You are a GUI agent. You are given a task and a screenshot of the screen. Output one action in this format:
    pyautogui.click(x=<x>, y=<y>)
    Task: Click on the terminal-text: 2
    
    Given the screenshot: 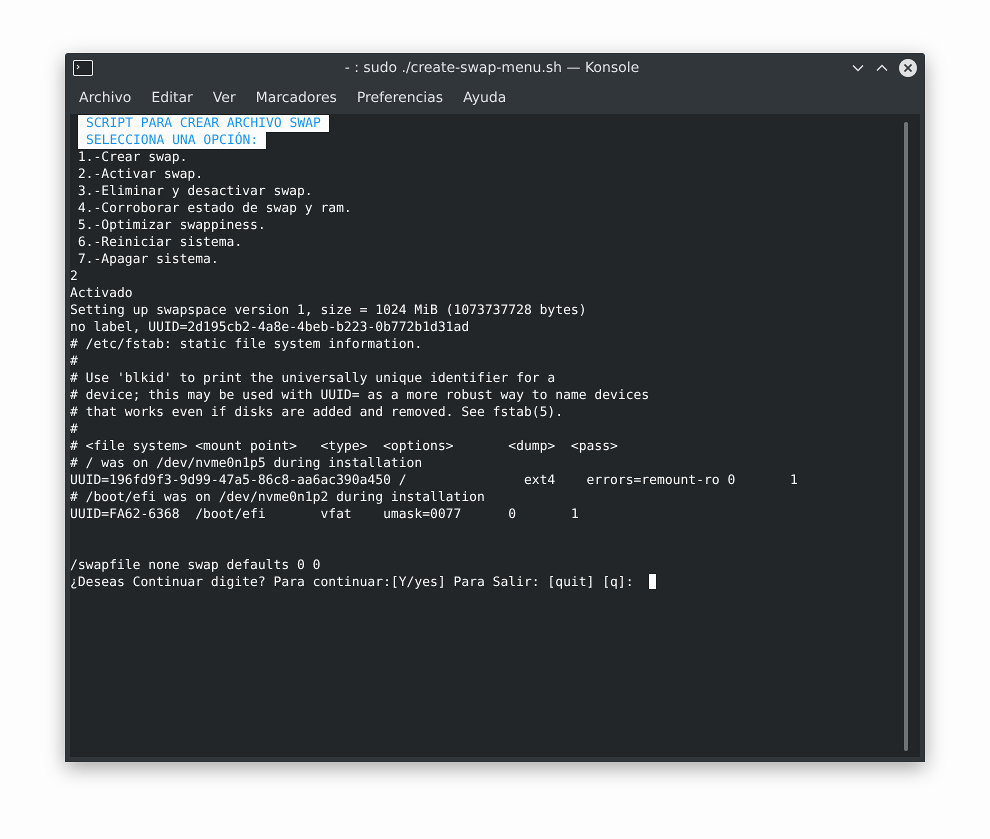 What is the action you would take?
    pyautogui.click(x=74, y=276)
    